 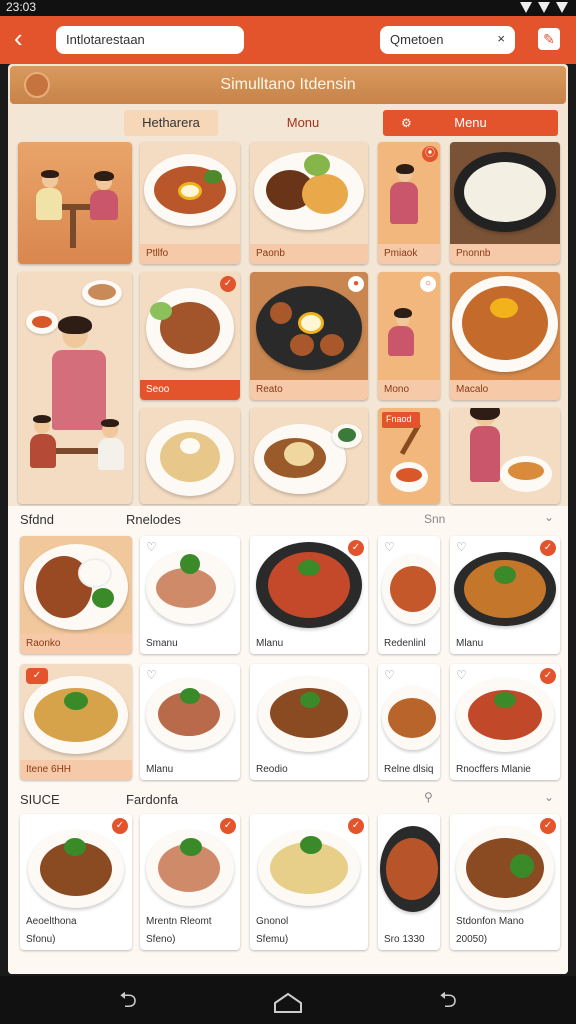 I want to click on item-label: Stdonfon Mano, so click(x=490, y=921).